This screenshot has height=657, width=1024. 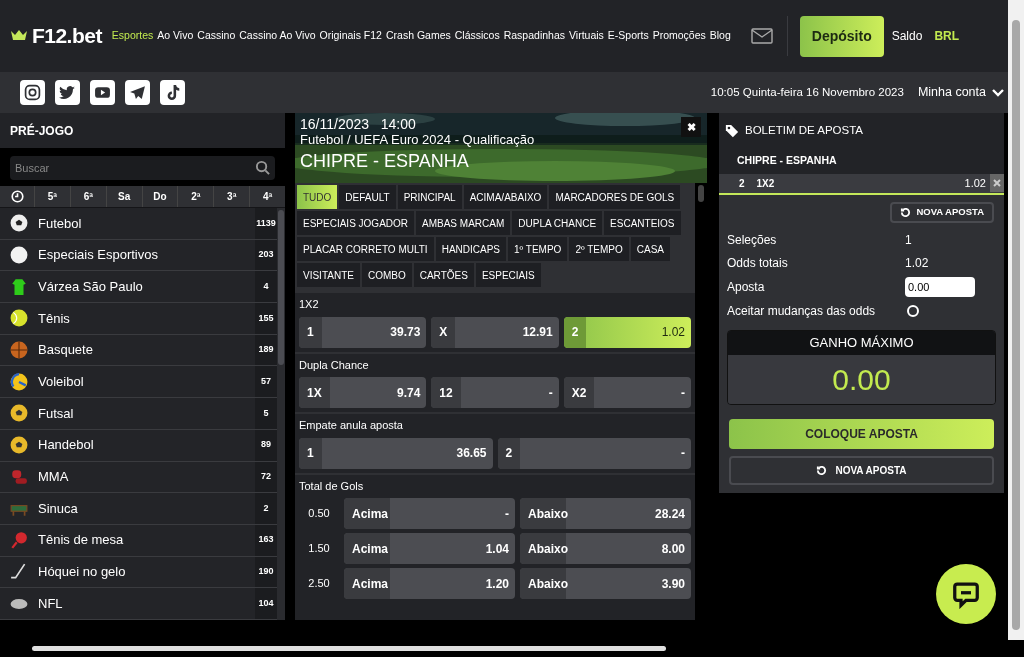 I want to click on market-tab: CARTÕES, so click(x=443, y=275).